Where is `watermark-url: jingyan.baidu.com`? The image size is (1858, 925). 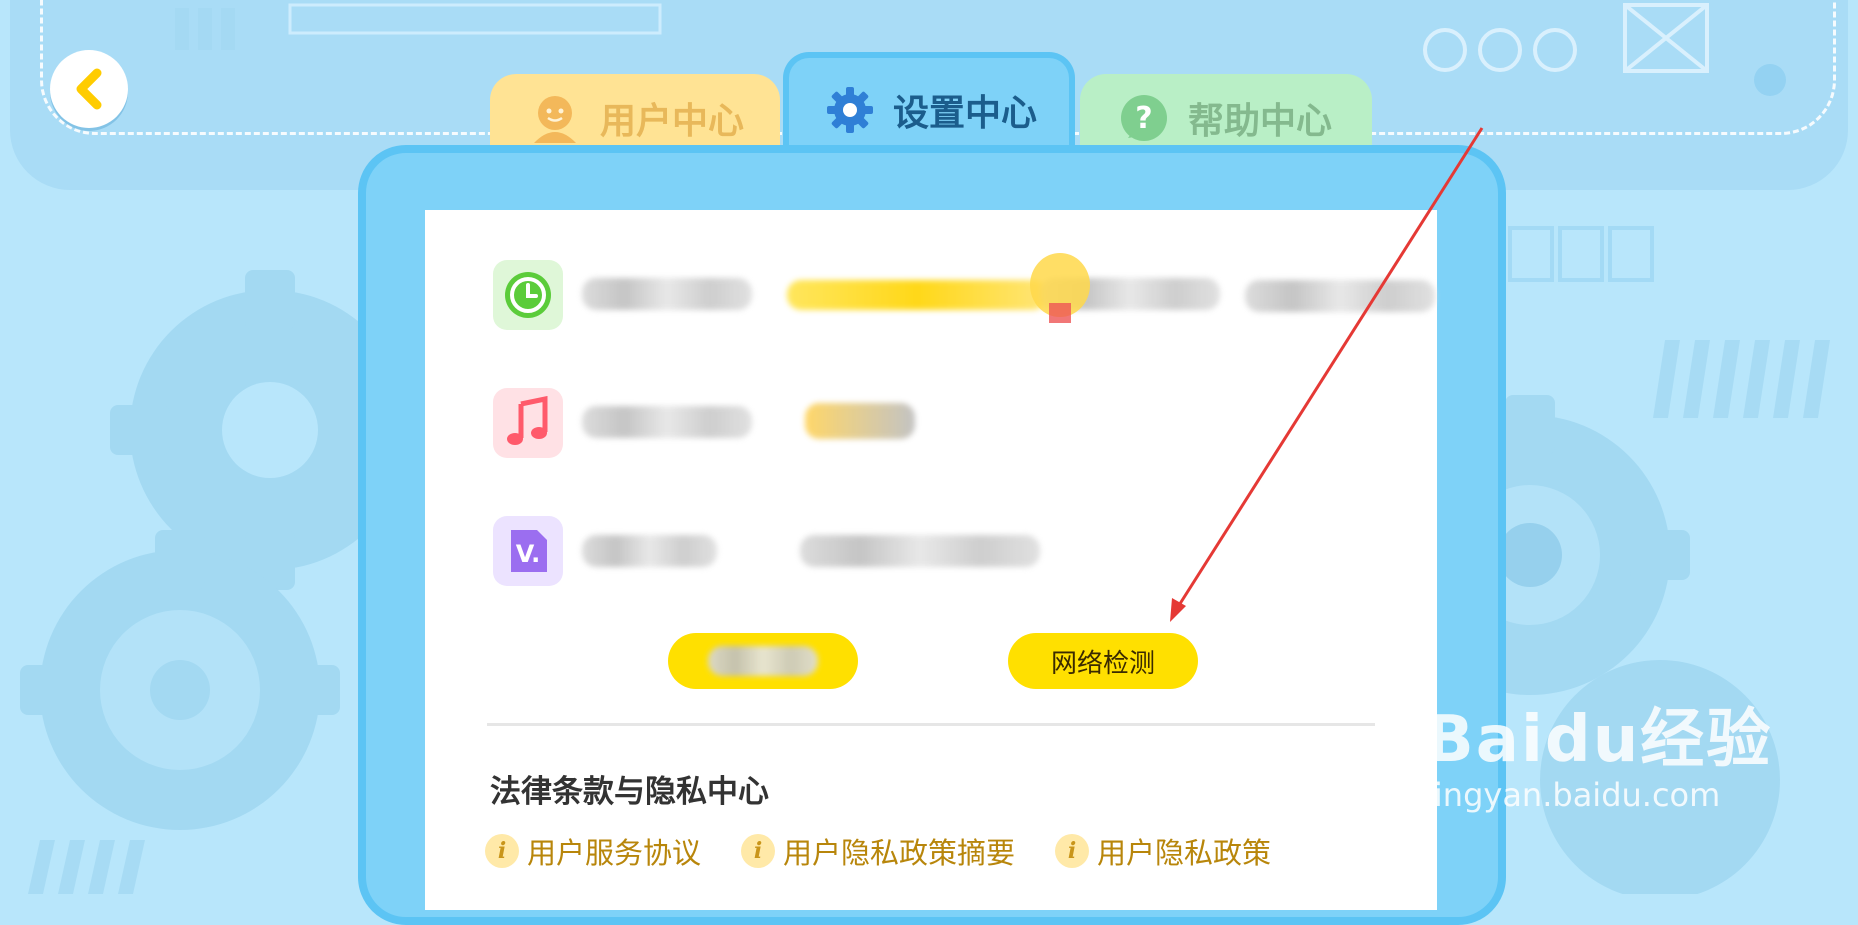 watermark-url: jingyan.baidu.com is located at coordinates (1573, 795).